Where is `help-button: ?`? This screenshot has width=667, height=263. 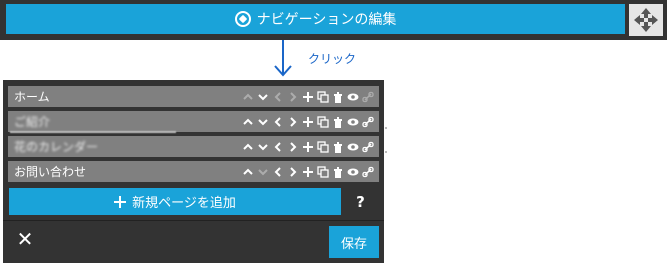 help-button: ? is located at coordinates (360, 201).